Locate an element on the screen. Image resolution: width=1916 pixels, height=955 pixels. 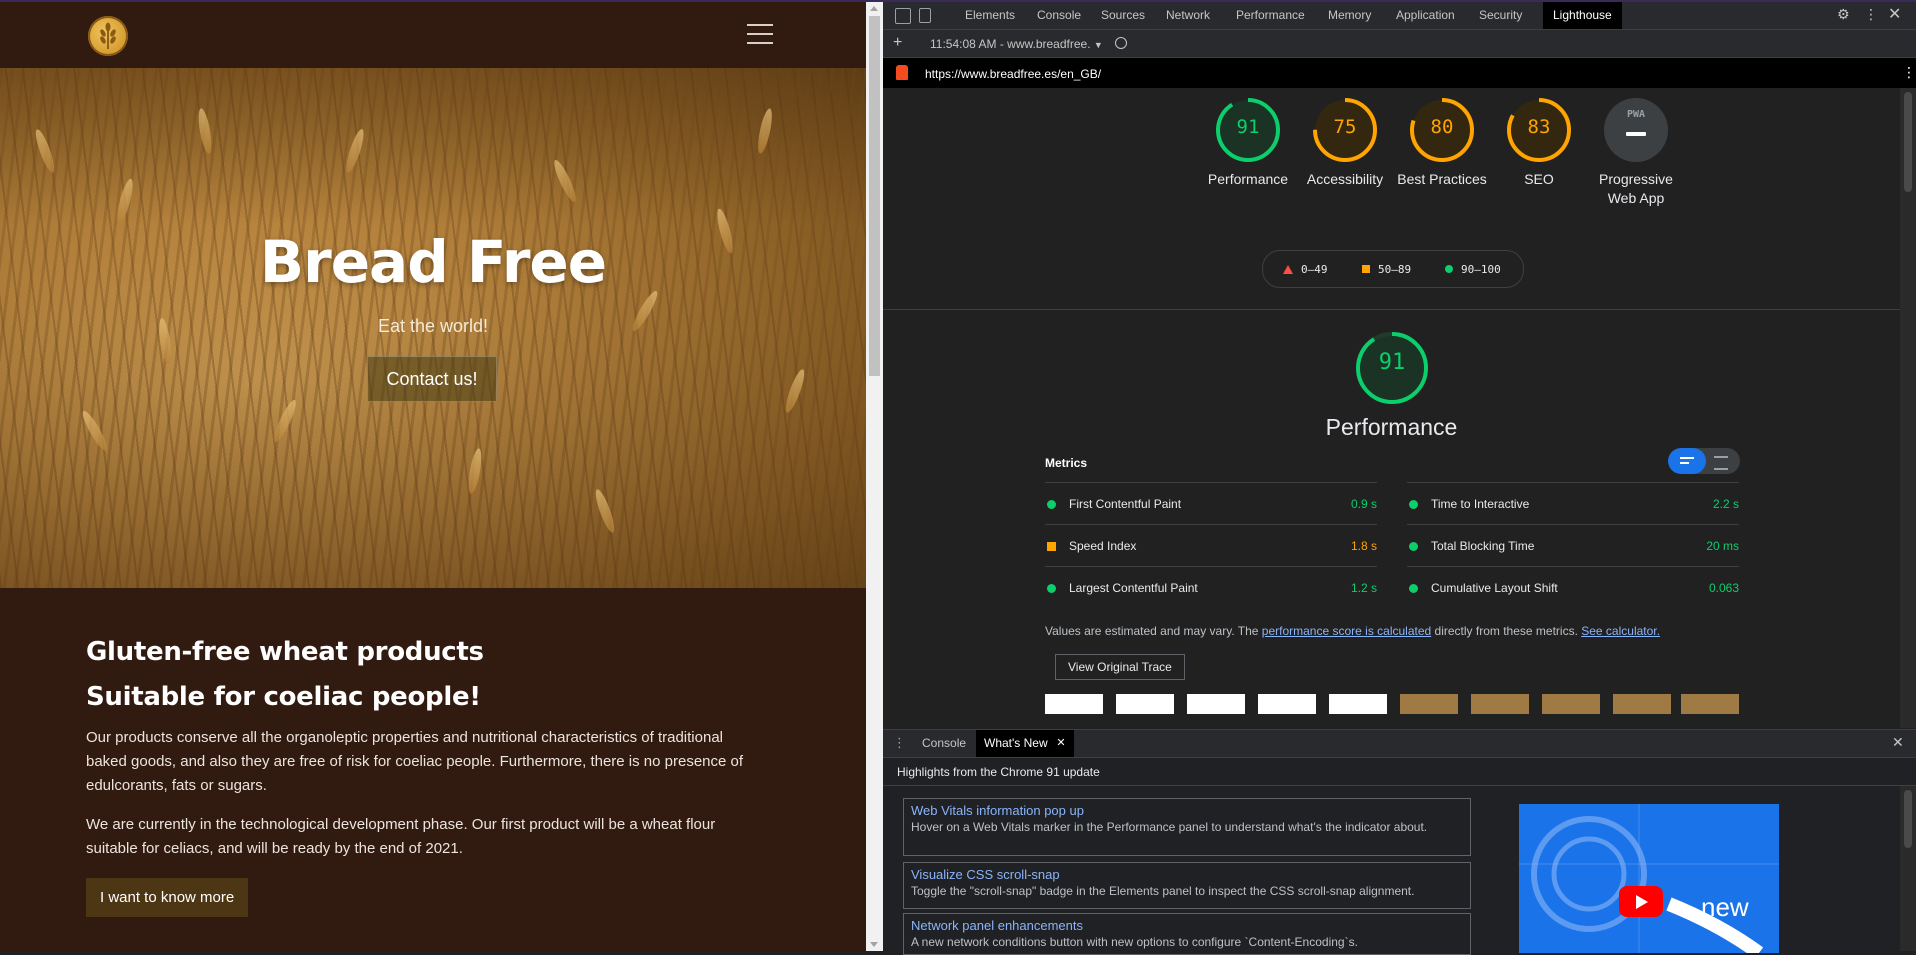
tab-lighthouse: Lighthouse is located at coordinates (1582, 15).